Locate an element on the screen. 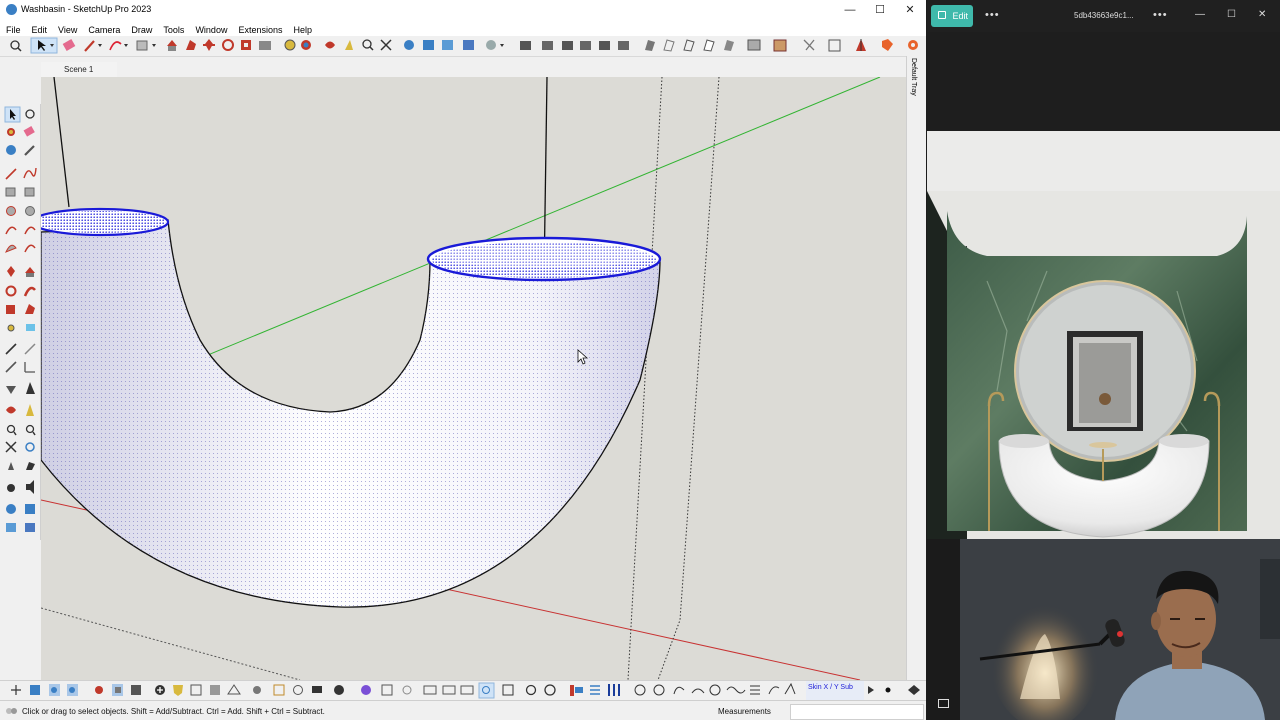 The width and height of the screenshot is (1280, 720). viewer-minimize-button: — is located at coordinates (1200, 14).